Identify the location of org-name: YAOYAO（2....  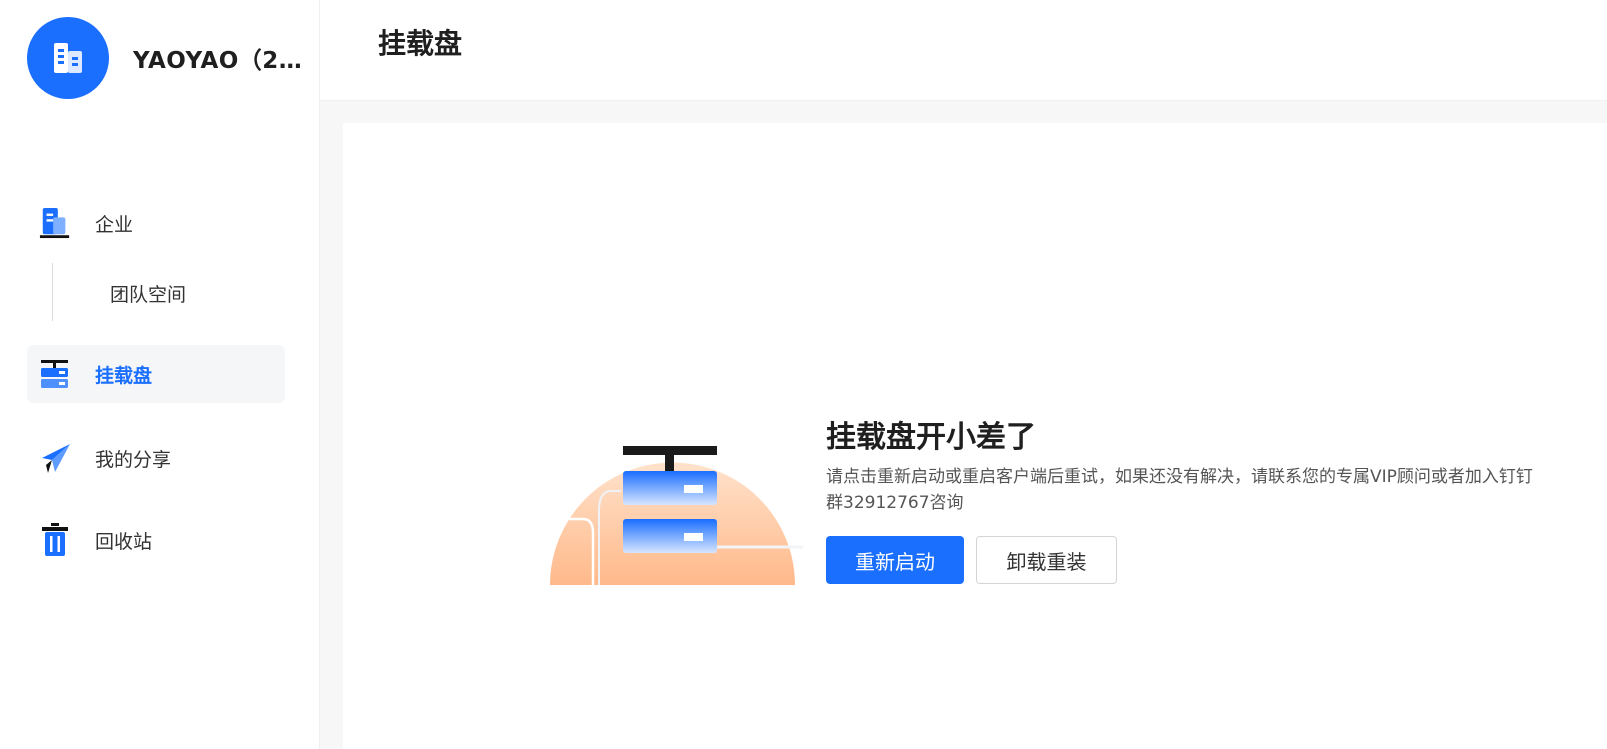
(218, 61).